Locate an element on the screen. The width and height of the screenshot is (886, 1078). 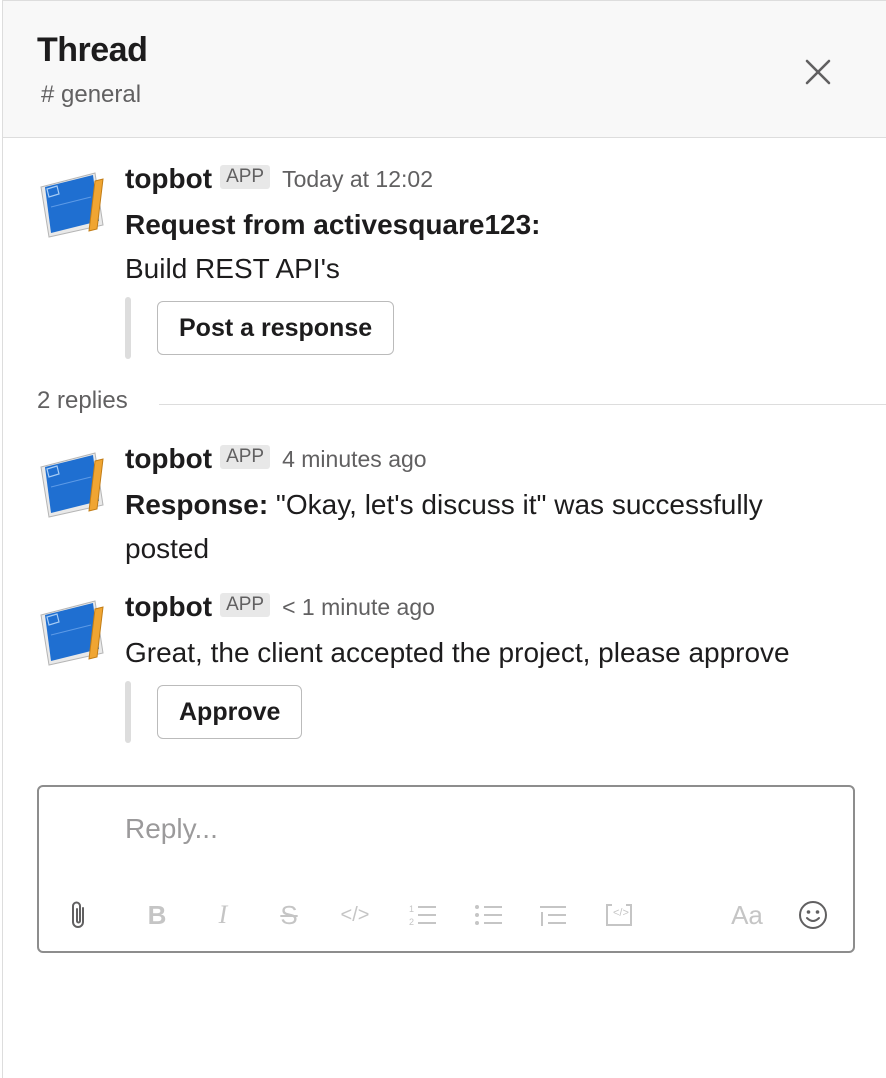
message-bold: Request from activesquare123: is located at coordinates (333, 224).